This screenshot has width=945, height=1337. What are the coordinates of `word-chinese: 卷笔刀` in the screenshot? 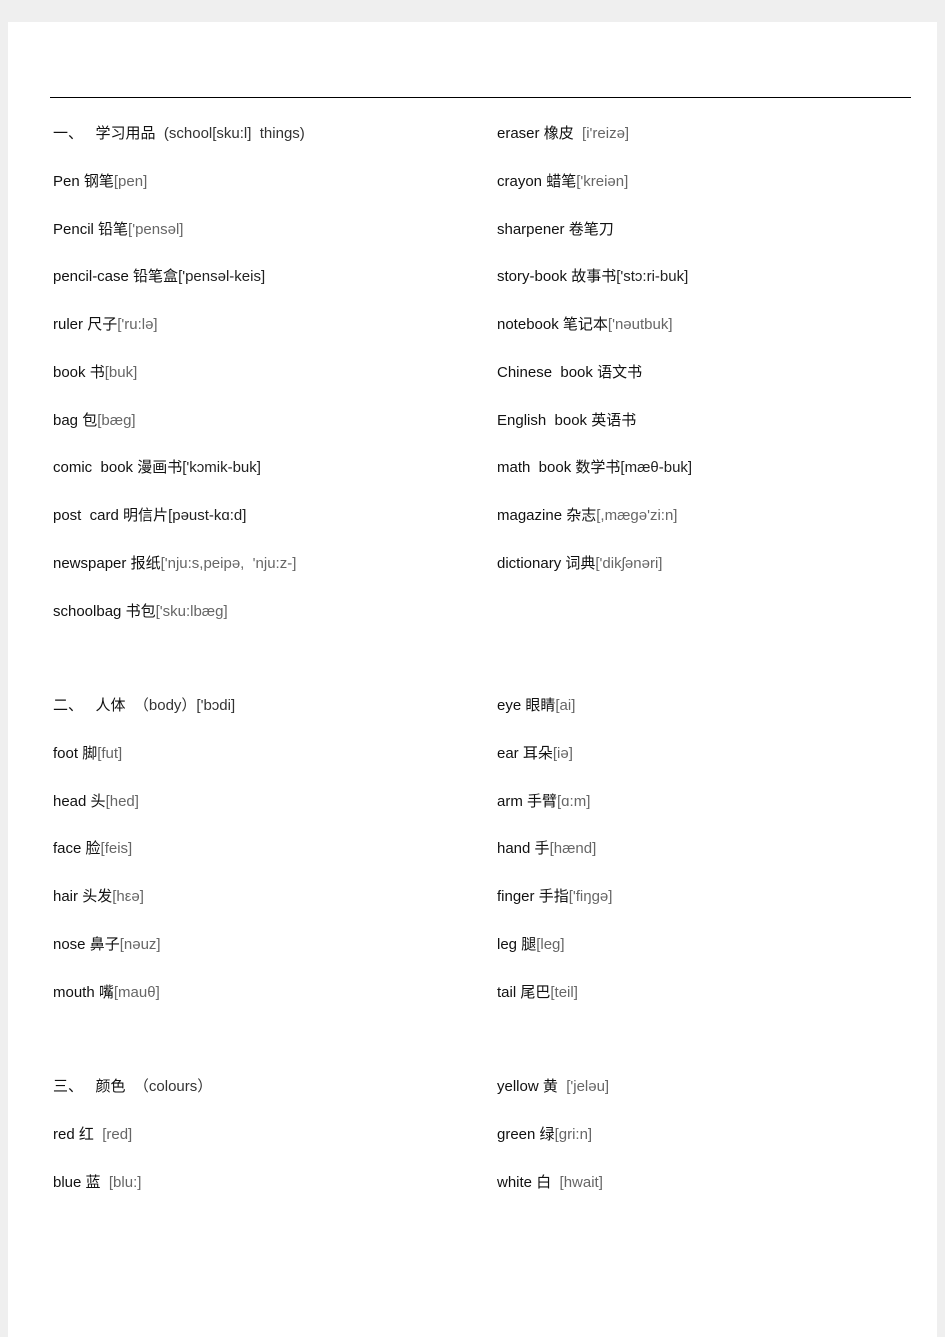 It's located at (591, 229).